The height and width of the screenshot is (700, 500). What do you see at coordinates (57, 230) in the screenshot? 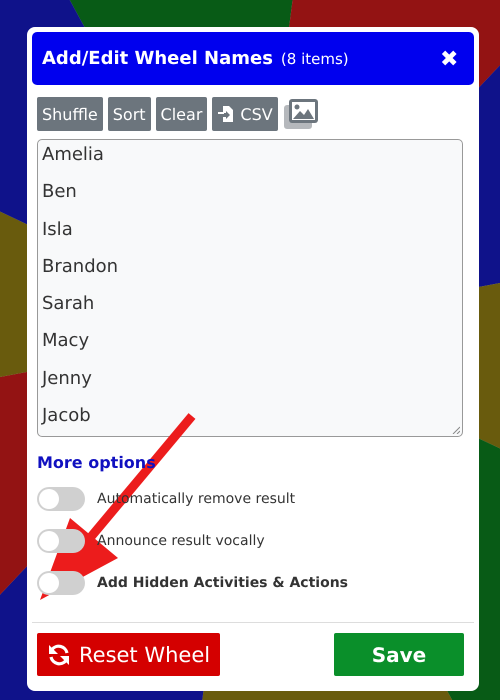
I see `name-entry: Isla` at bounding box center [57, 230].